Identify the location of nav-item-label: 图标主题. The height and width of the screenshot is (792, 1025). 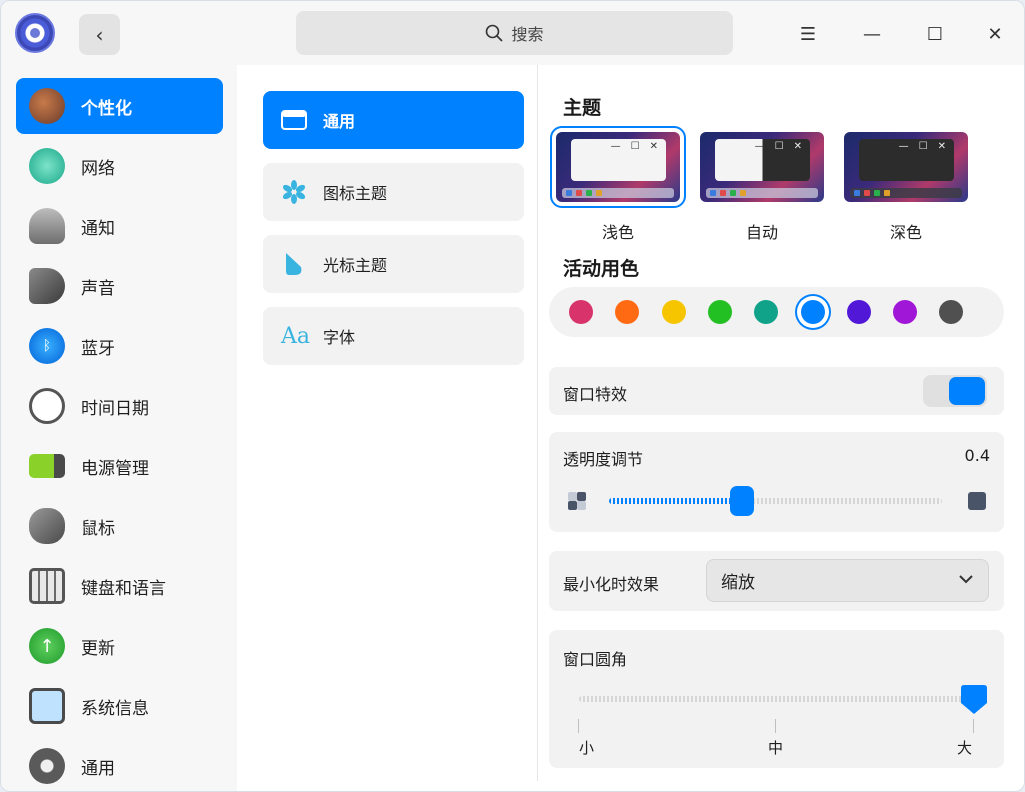
(355, 193).